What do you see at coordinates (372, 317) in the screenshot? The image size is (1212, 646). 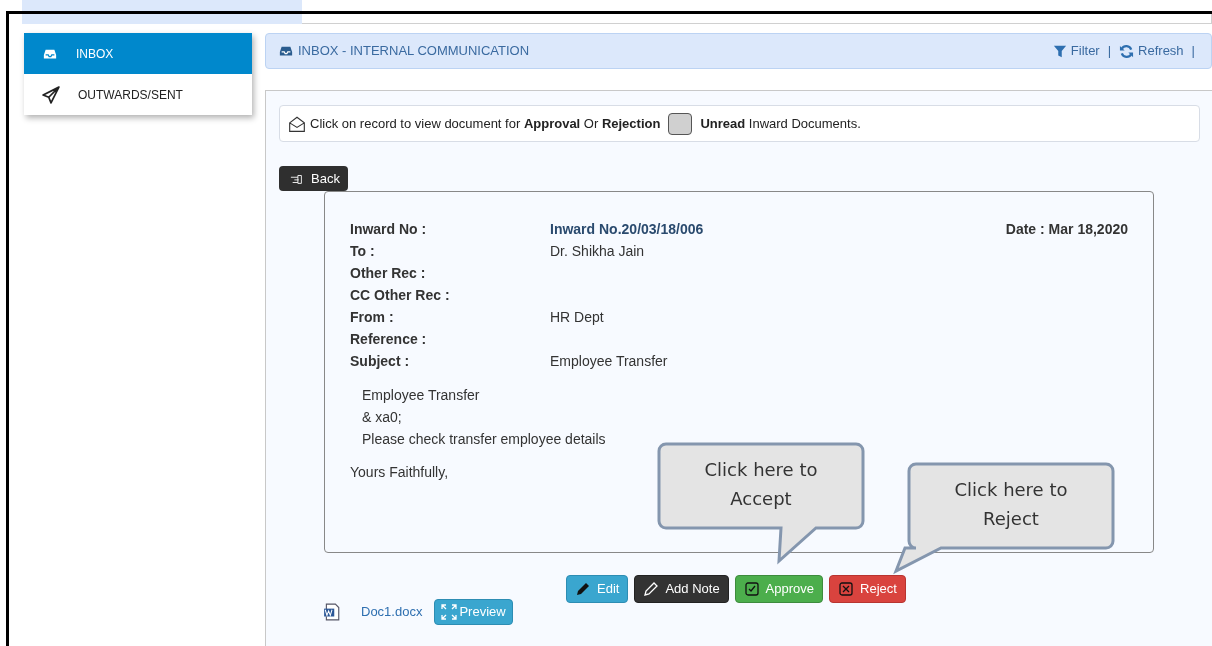 I see `field-label: From :` at bounding box center [372, 317].